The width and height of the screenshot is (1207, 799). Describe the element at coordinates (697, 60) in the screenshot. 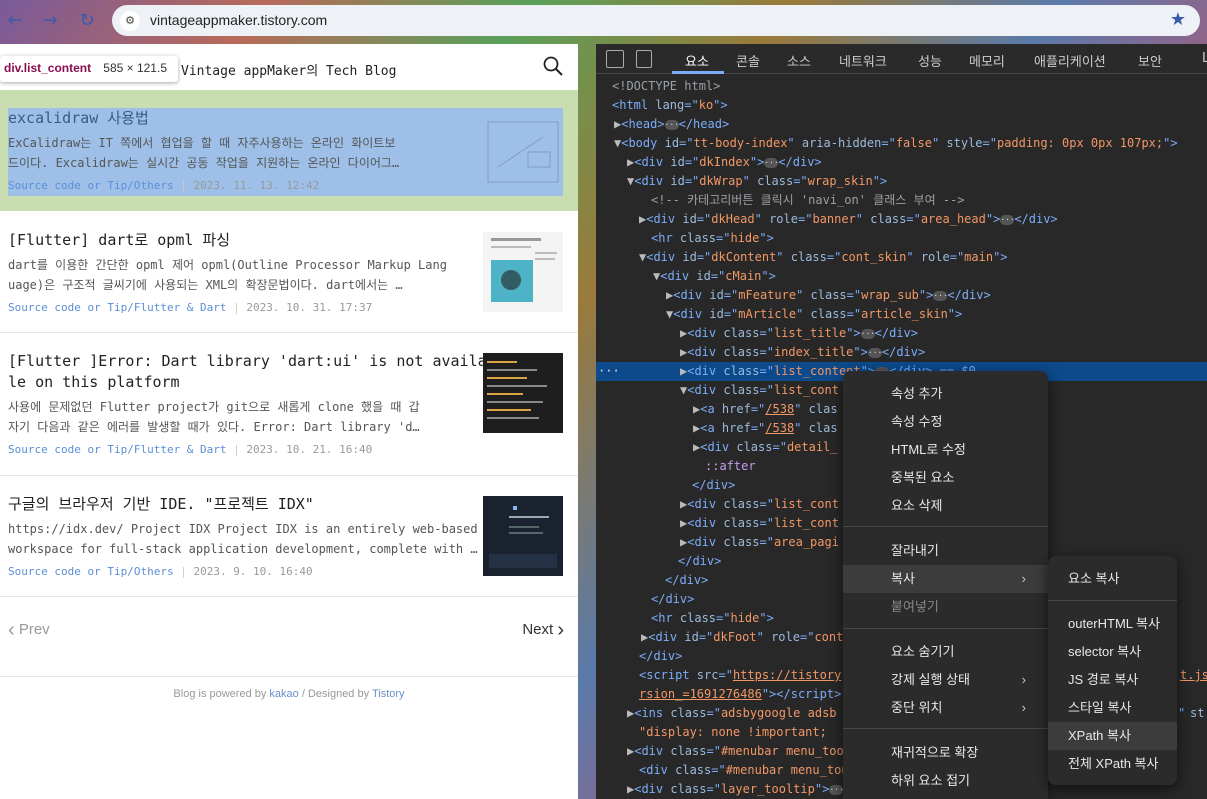

I see `tab-elements: 요소` at that location.